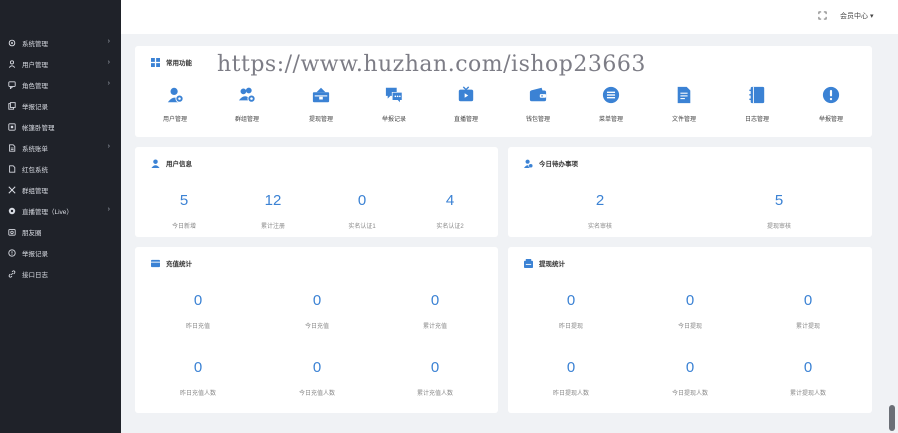 The height and width of the screenshot is (433, 898). I want to click on live-icon, so click(12, 211).